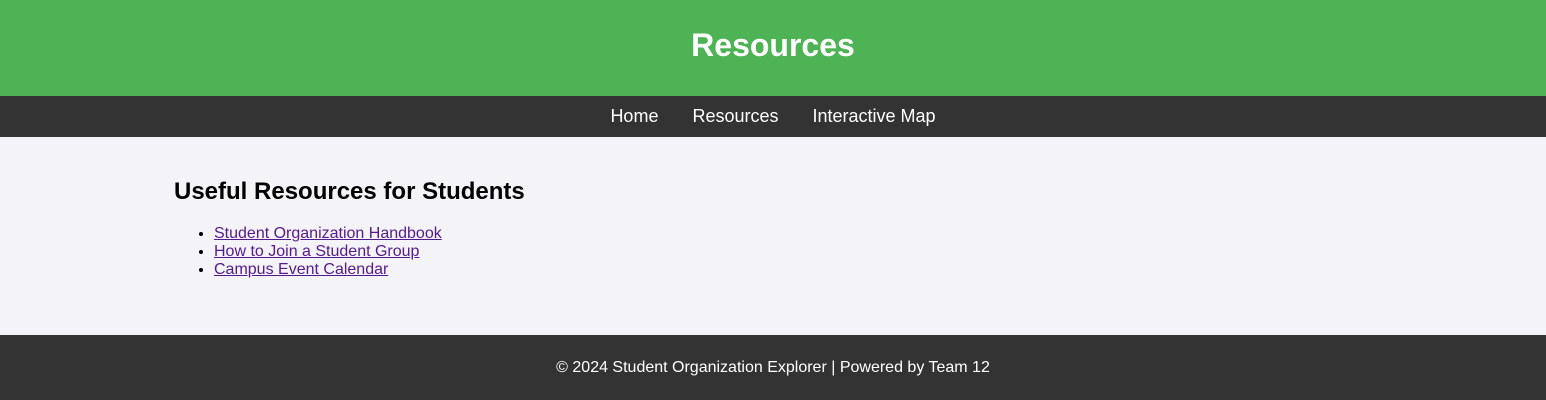 The height and width of the screenshot is (400, 1546). Describe the element at coordinates (794, 270) in the screenshot. I see `list-item: Campus Event Calendar` at that location.